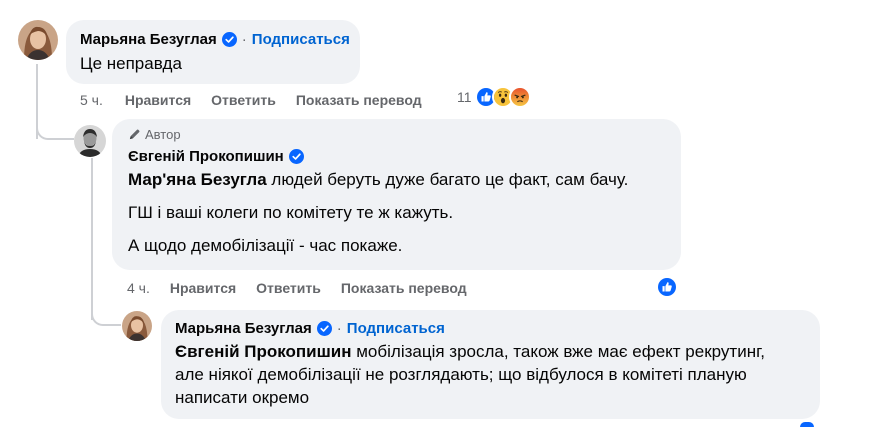  I want to click on comment-timestamp: 4 ч., so click(138, 288).